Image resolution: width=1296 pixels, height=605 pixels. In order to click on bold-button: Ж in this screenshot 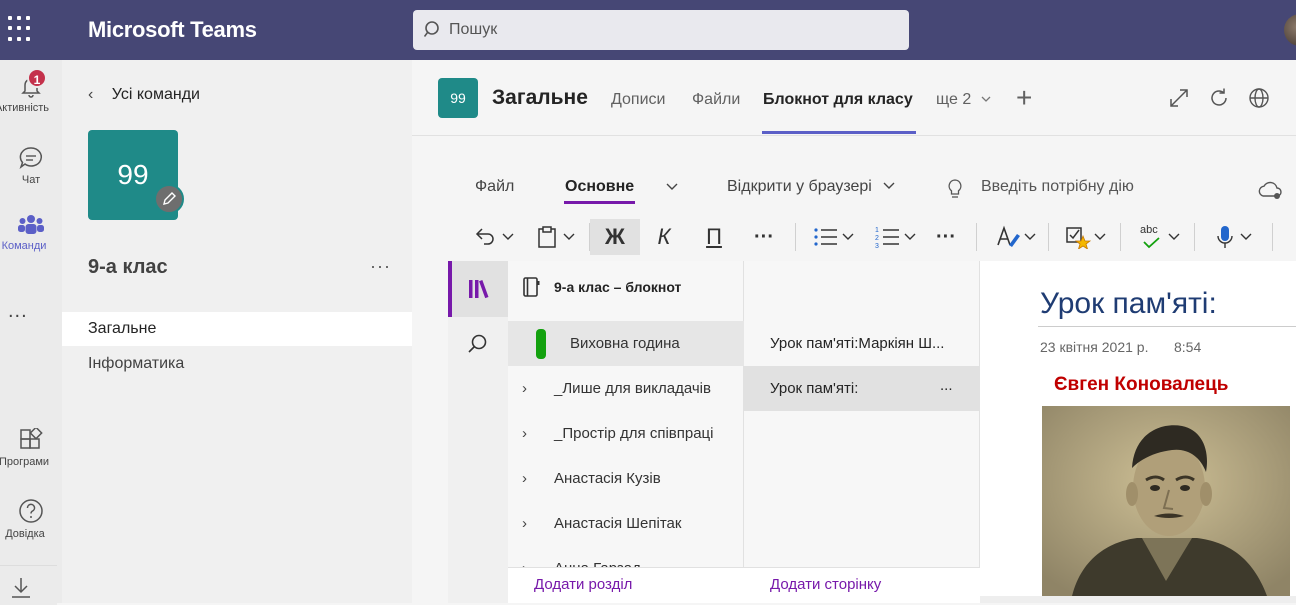, I will do `click(615, 237)`.